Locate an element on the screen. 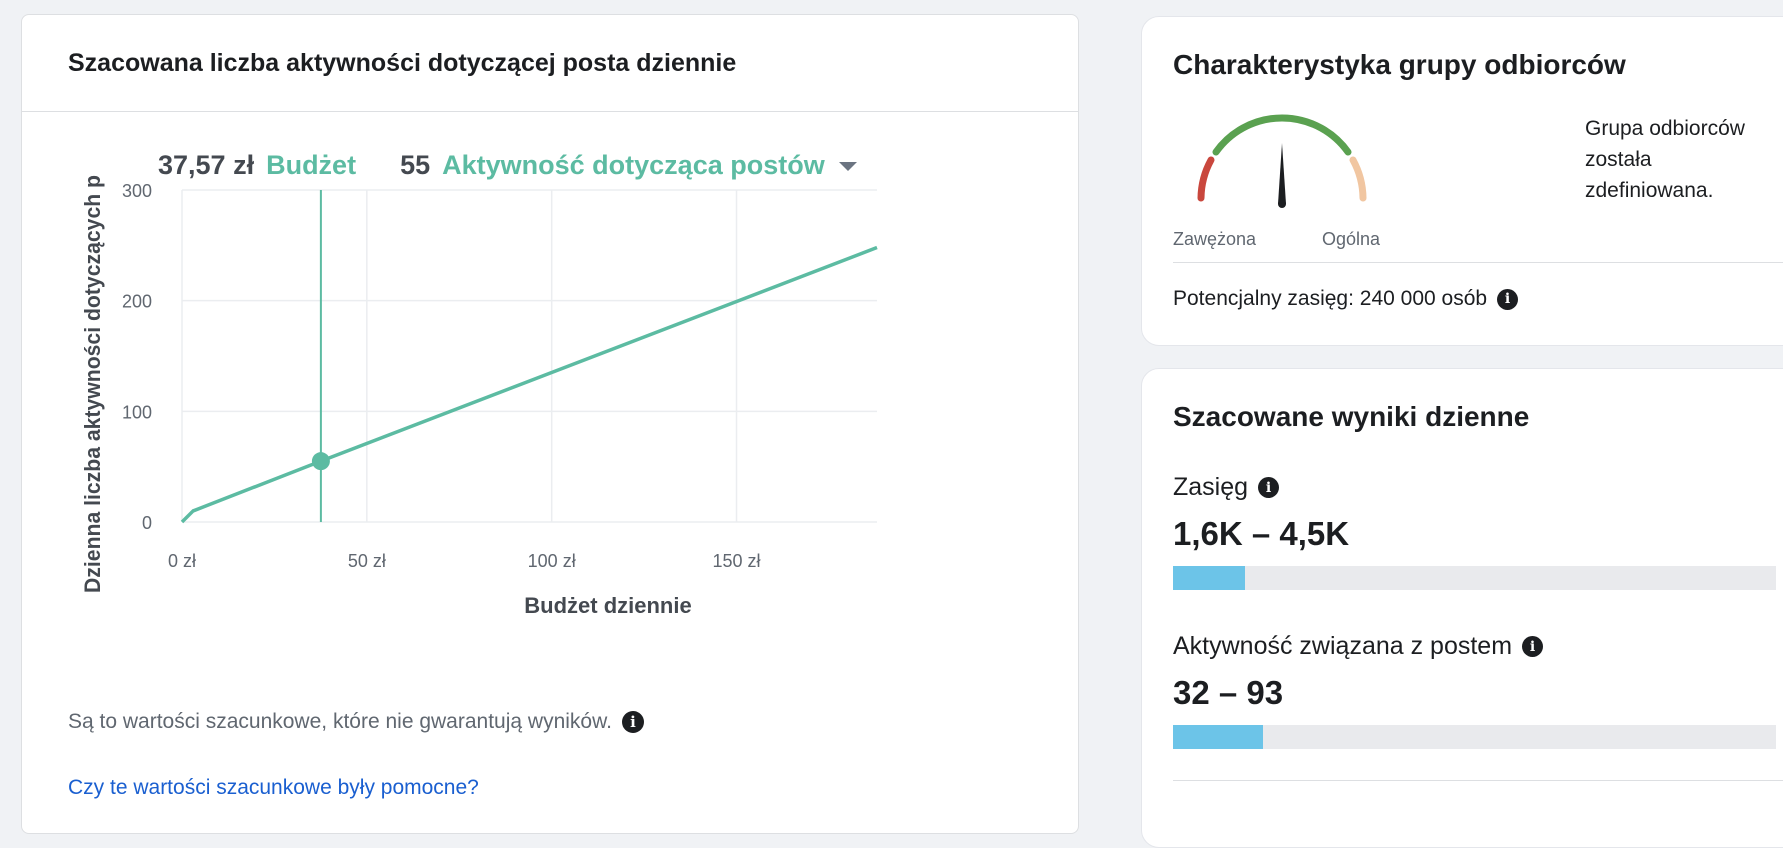 The image size is (1783, 848). potential-reach: Potencjalny zasięg: 240 000 osób i is located at coordinates (1346, 299).